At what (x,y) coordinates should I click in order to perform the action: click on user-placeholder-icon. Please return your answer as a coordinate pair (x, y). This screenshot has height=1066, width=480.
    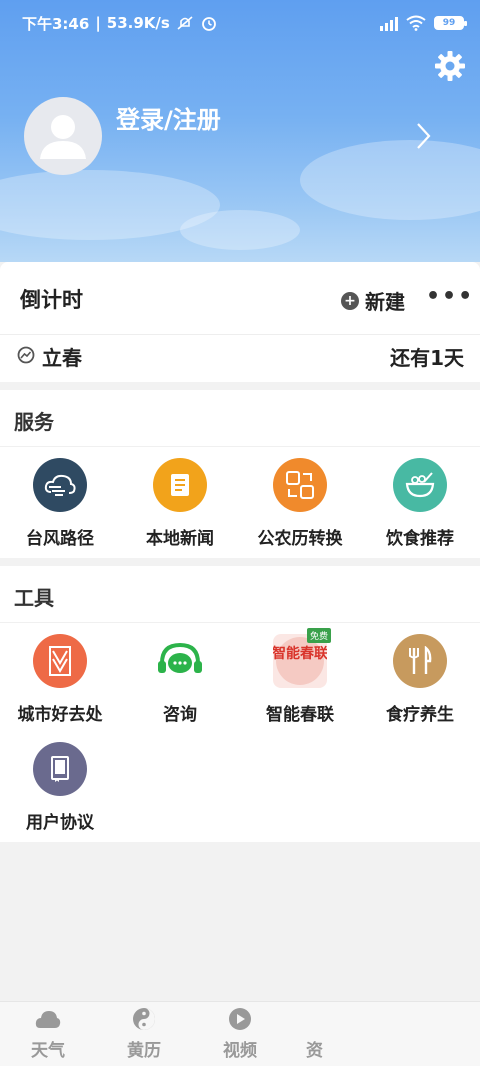
    Looking at the image, I should click on (63, 137).